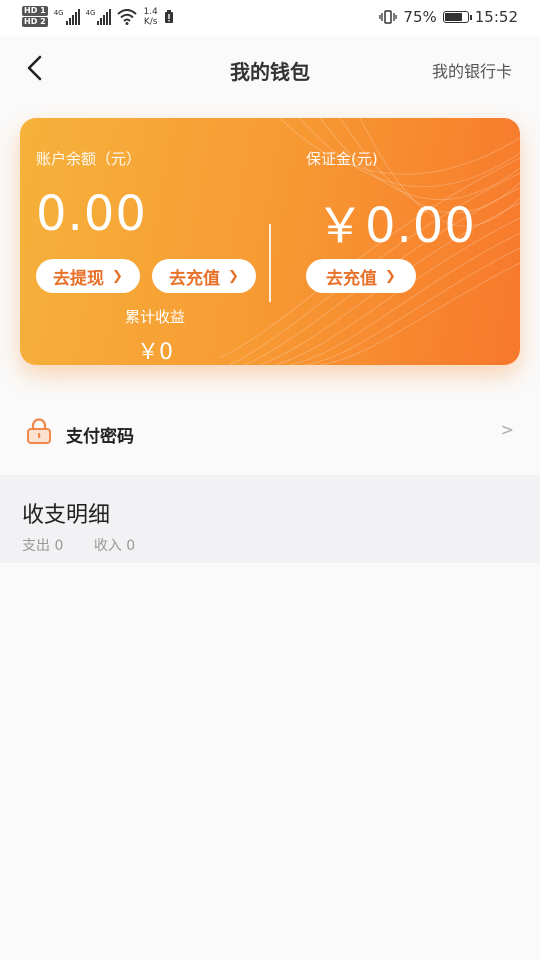 The height and width of the screenshot is (960, 540). I want to click on clock: 15:52, so click(496, 17).